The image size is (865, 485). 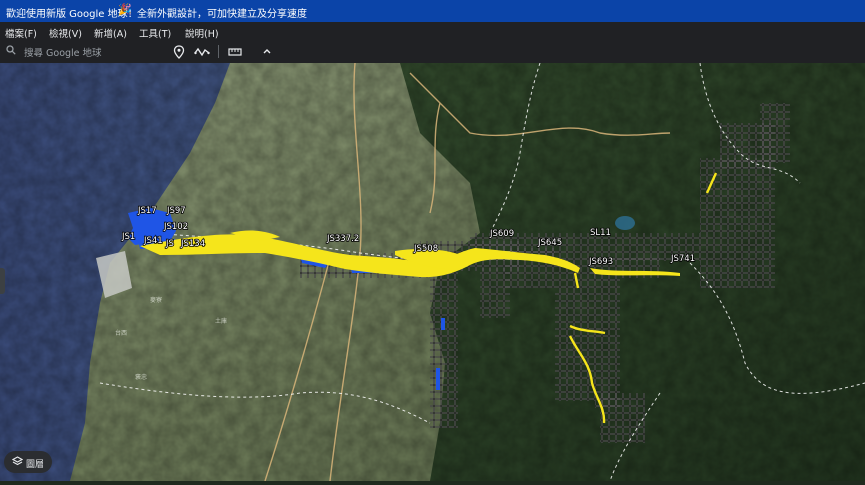 I want to click on station-label: JS508, so click(x=425, y=249).